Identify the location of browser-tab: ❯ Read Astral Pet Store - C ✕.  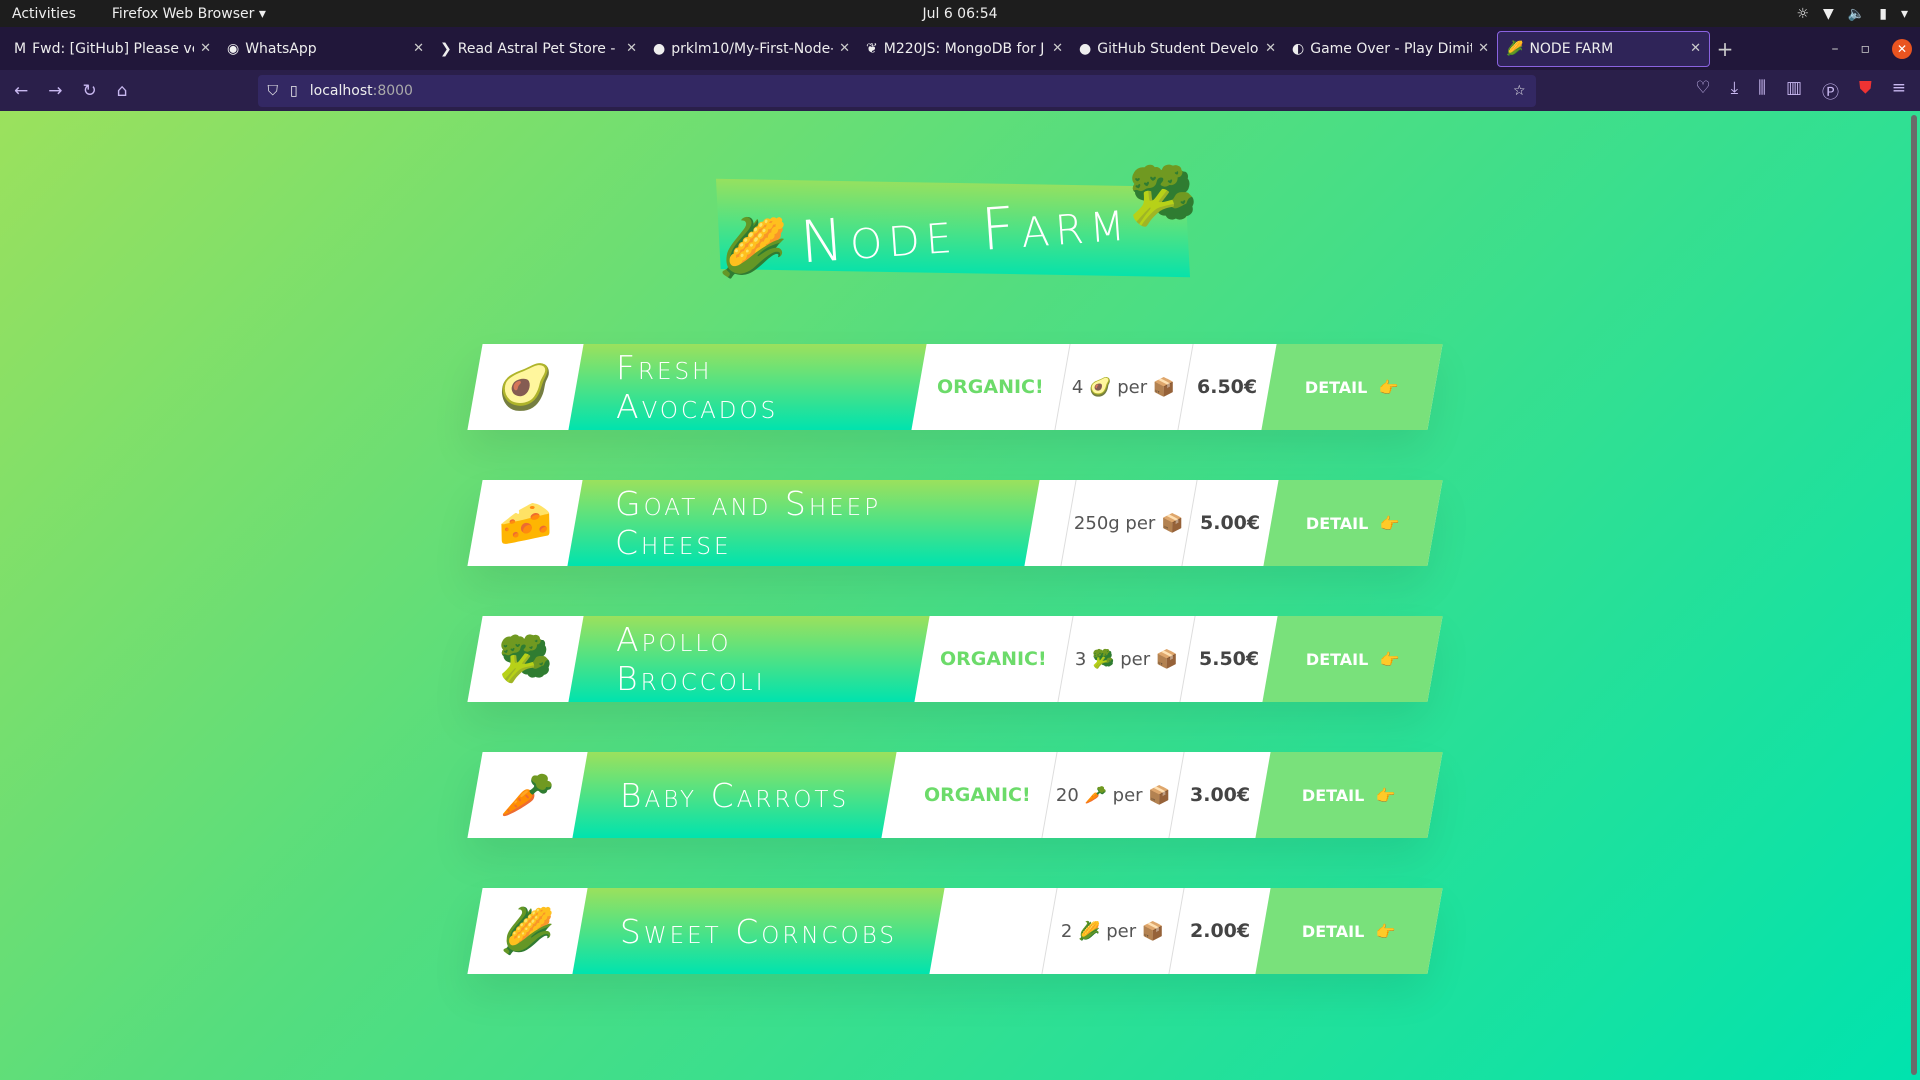
(538, 49).